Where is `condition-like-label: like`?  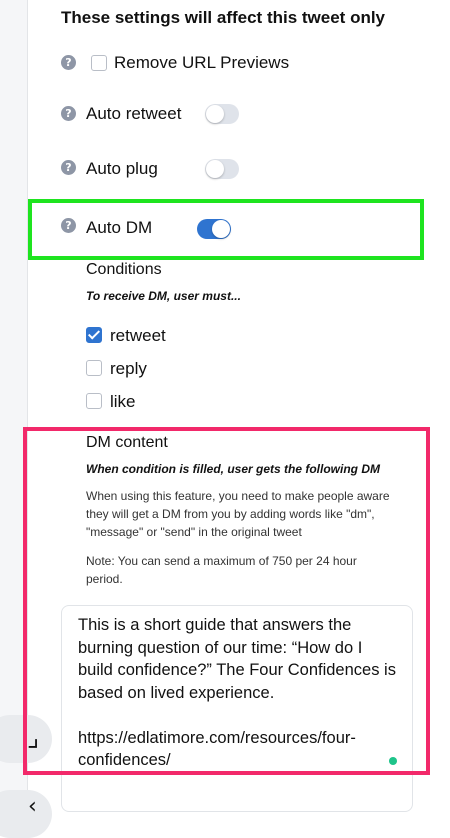
condition-like-label: like is located at coordinates (123, 401).